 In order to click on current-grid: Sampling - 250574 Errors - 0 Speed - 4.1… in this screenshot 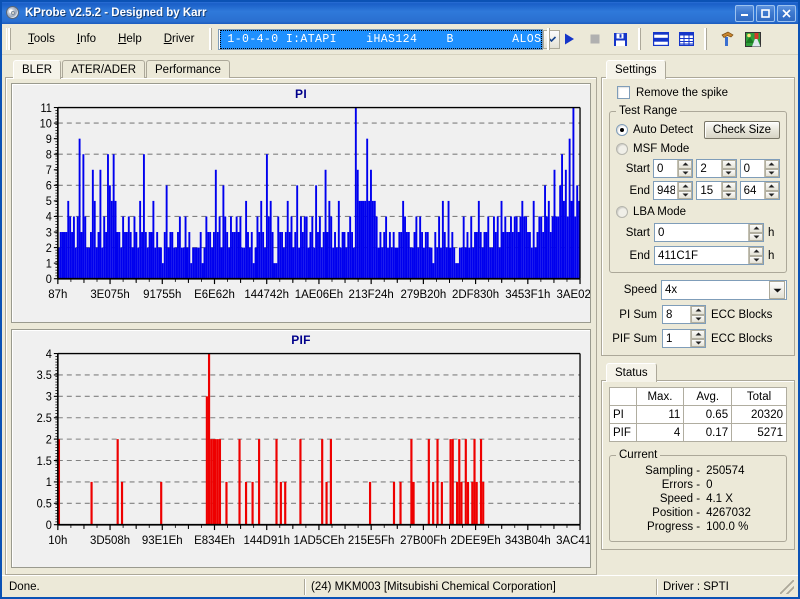, I will do `click(698, 499)`.